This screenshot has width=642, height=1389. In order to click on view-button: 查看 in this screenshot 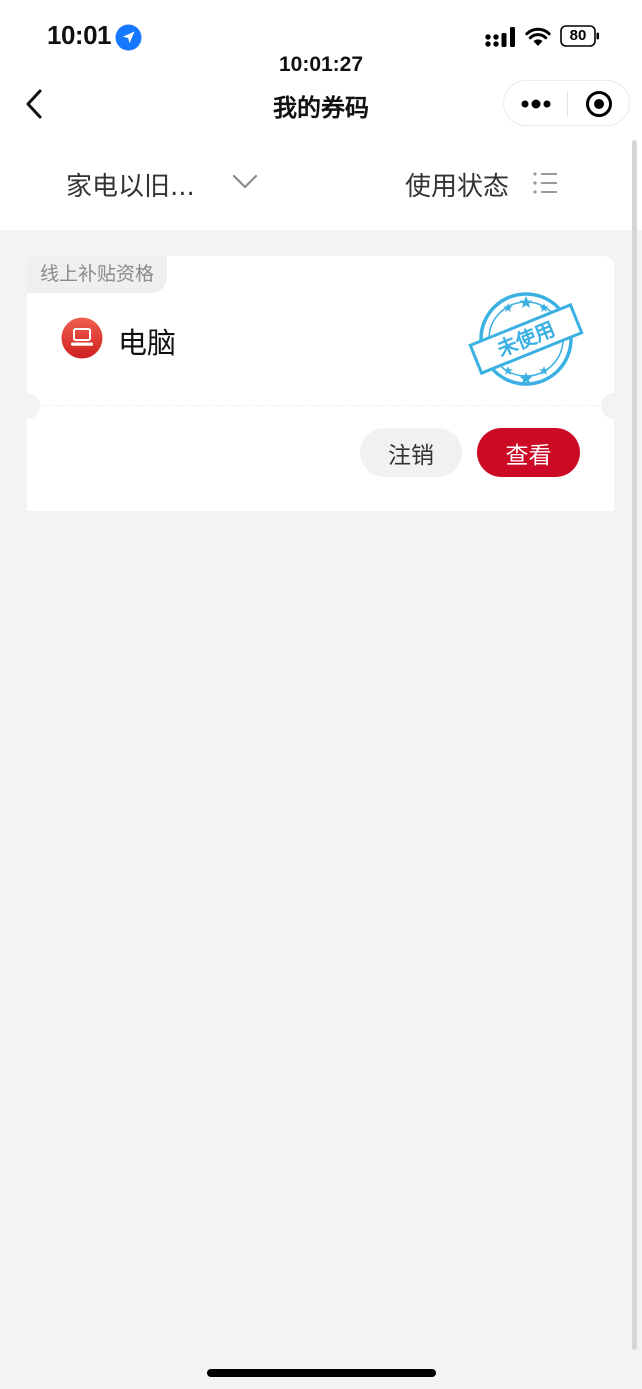, I will do `click(528, 452)`.